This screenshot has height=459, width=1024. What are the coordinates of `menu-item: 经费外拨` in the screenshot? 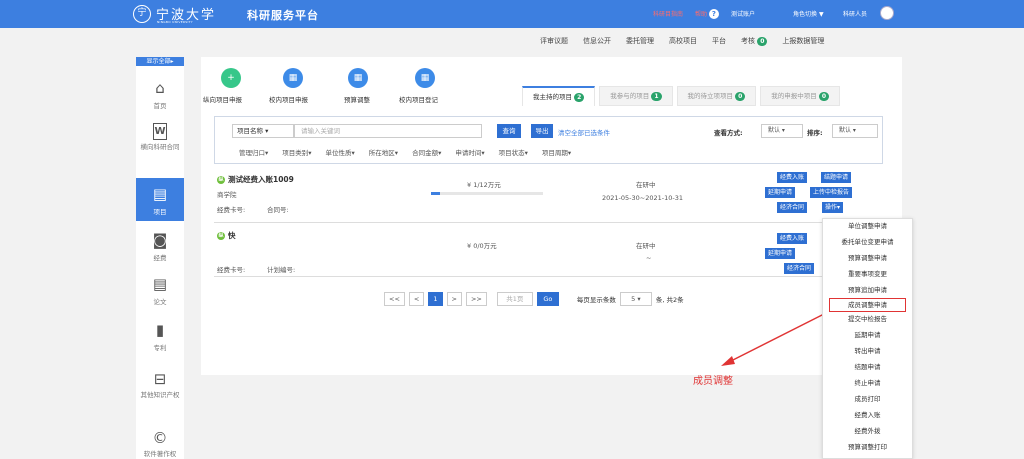 It's located at (867, 432).